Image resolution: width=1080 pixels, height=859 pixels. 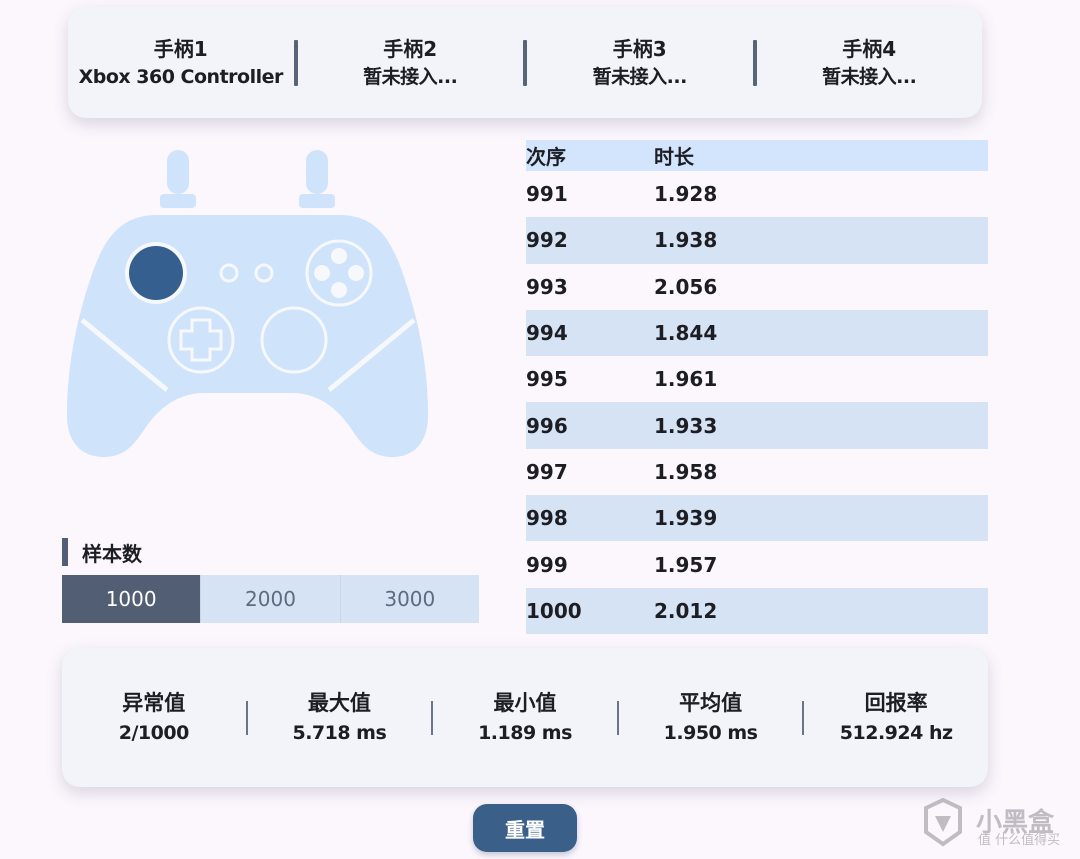 What do you see at coordinates (757, 564) in the screenshot?
I see `table-row: 999 1.957` at bounding box center [757, 564].